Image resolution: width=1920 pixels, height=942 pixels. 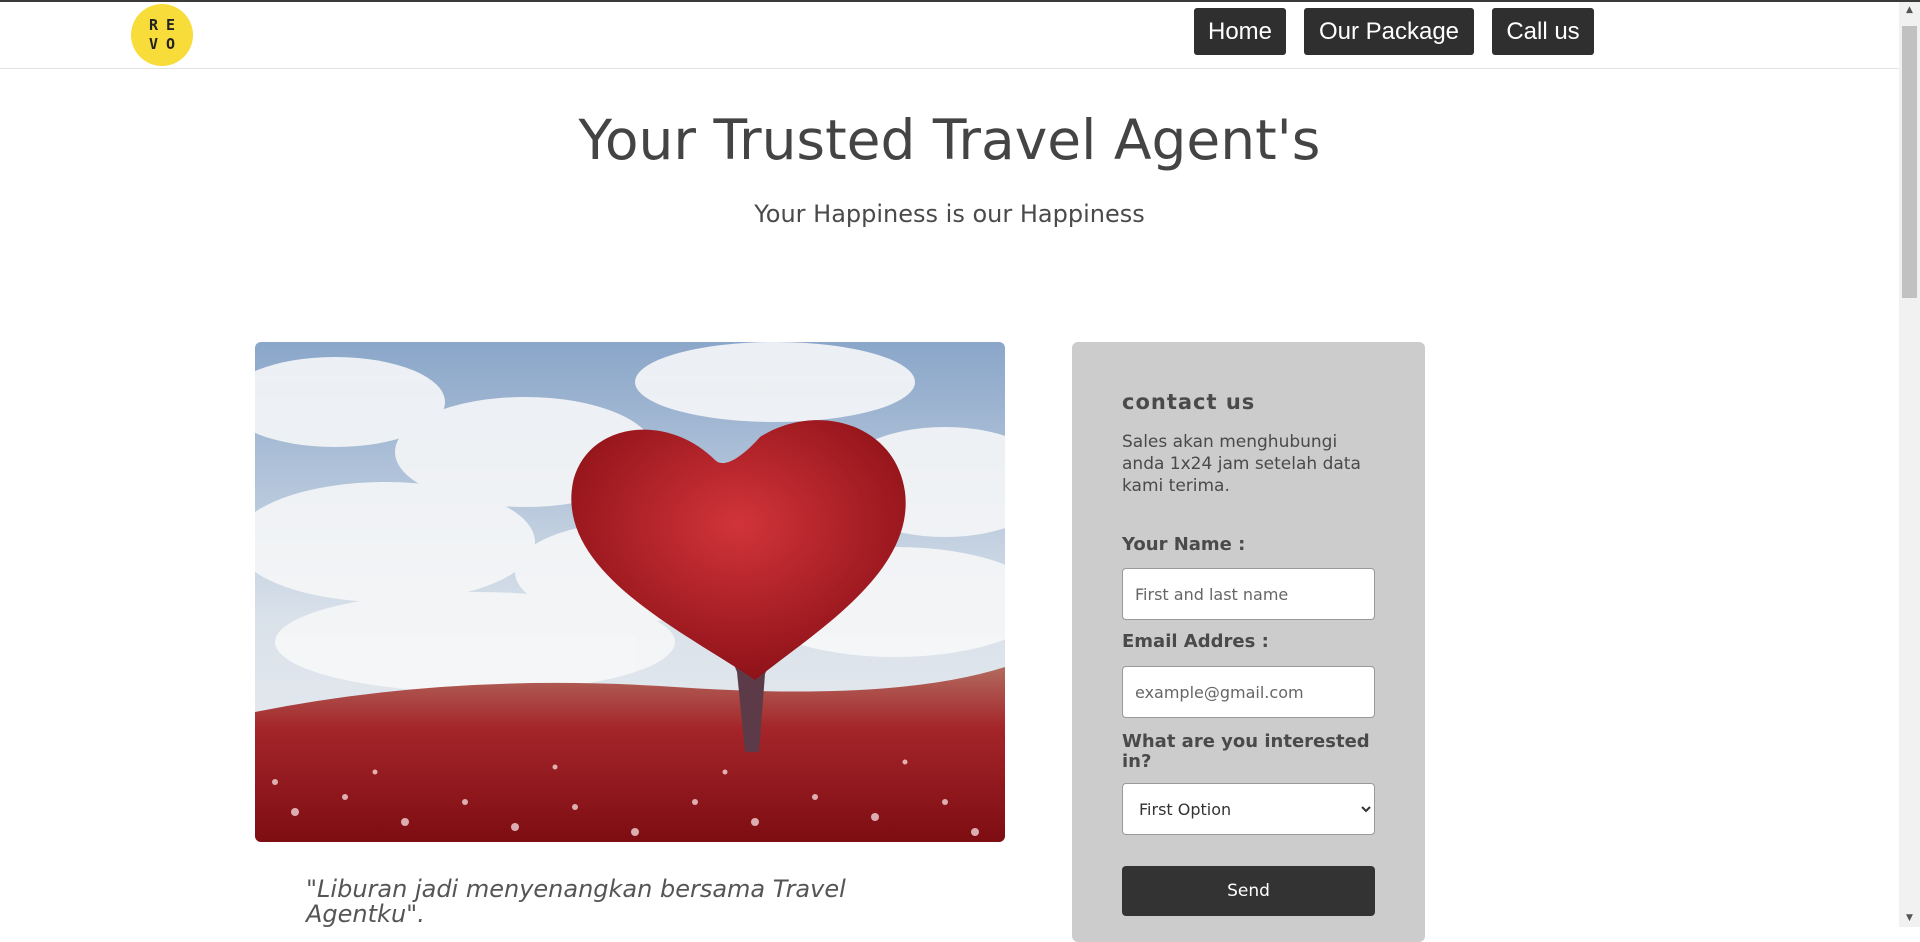 What do you see at coordinates (949, 214) in the screenshot?
I see `page-subtitle: Your Happiness is our Happiness` at bounding box center [949, 214].